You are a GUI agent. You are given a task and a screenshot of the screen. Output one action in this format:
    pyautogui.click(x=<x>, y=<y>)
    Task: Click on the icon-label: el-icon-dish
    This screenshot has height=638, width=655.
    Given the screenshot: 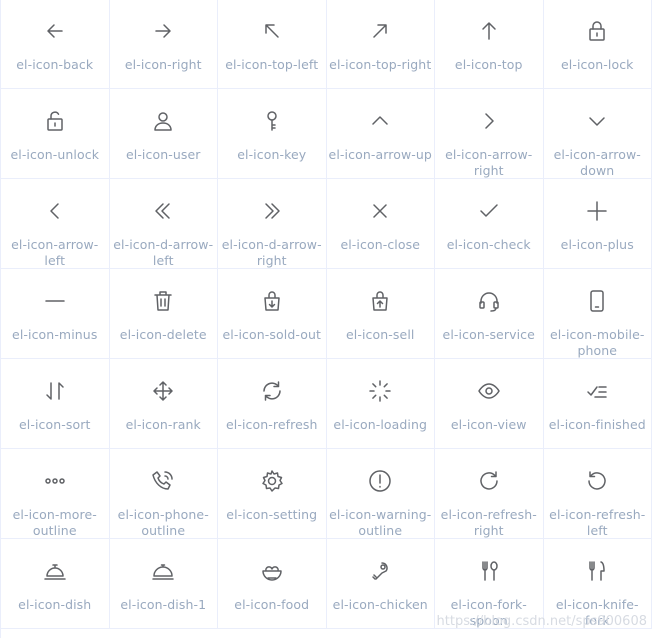 What is the action you would take?
    pyautogui.click(x=55, y=604)
    